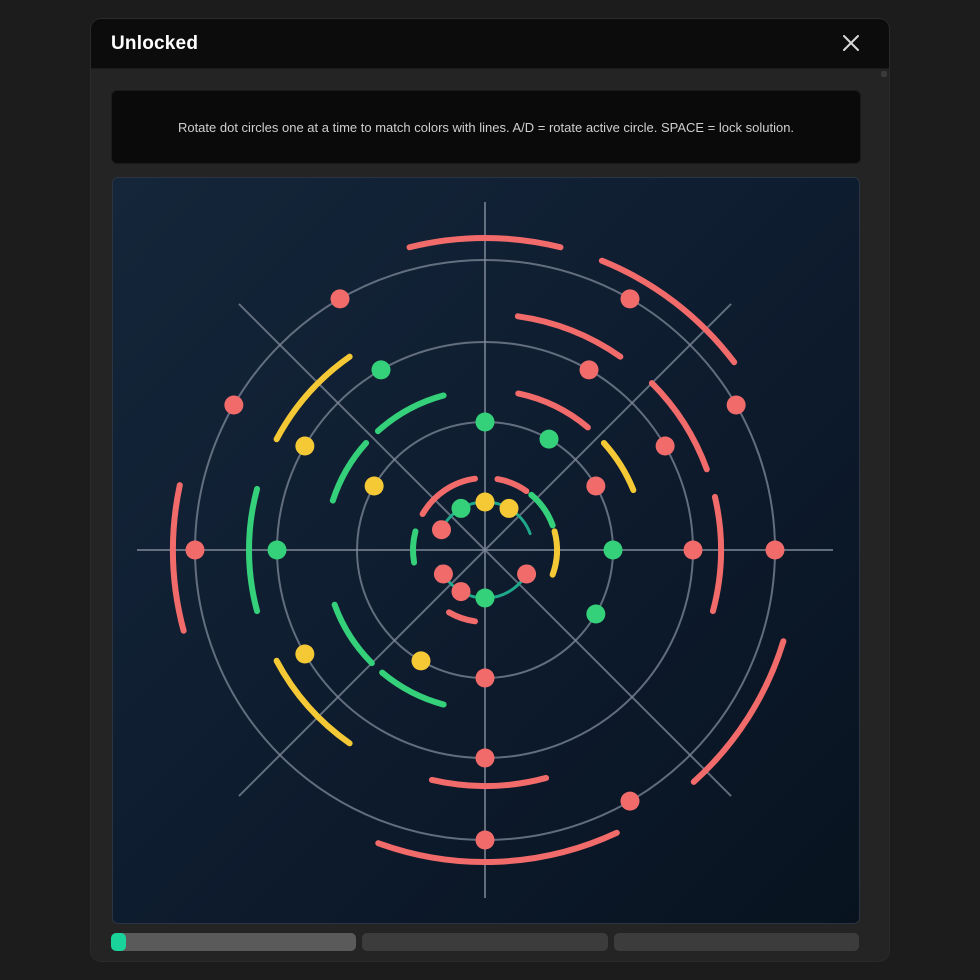 This screenshot has height=980, width=980. What do you see at coordinates (884, 74) in the screenshot?
I see `scrollbar-thumb` at bounding box center [884, 74].